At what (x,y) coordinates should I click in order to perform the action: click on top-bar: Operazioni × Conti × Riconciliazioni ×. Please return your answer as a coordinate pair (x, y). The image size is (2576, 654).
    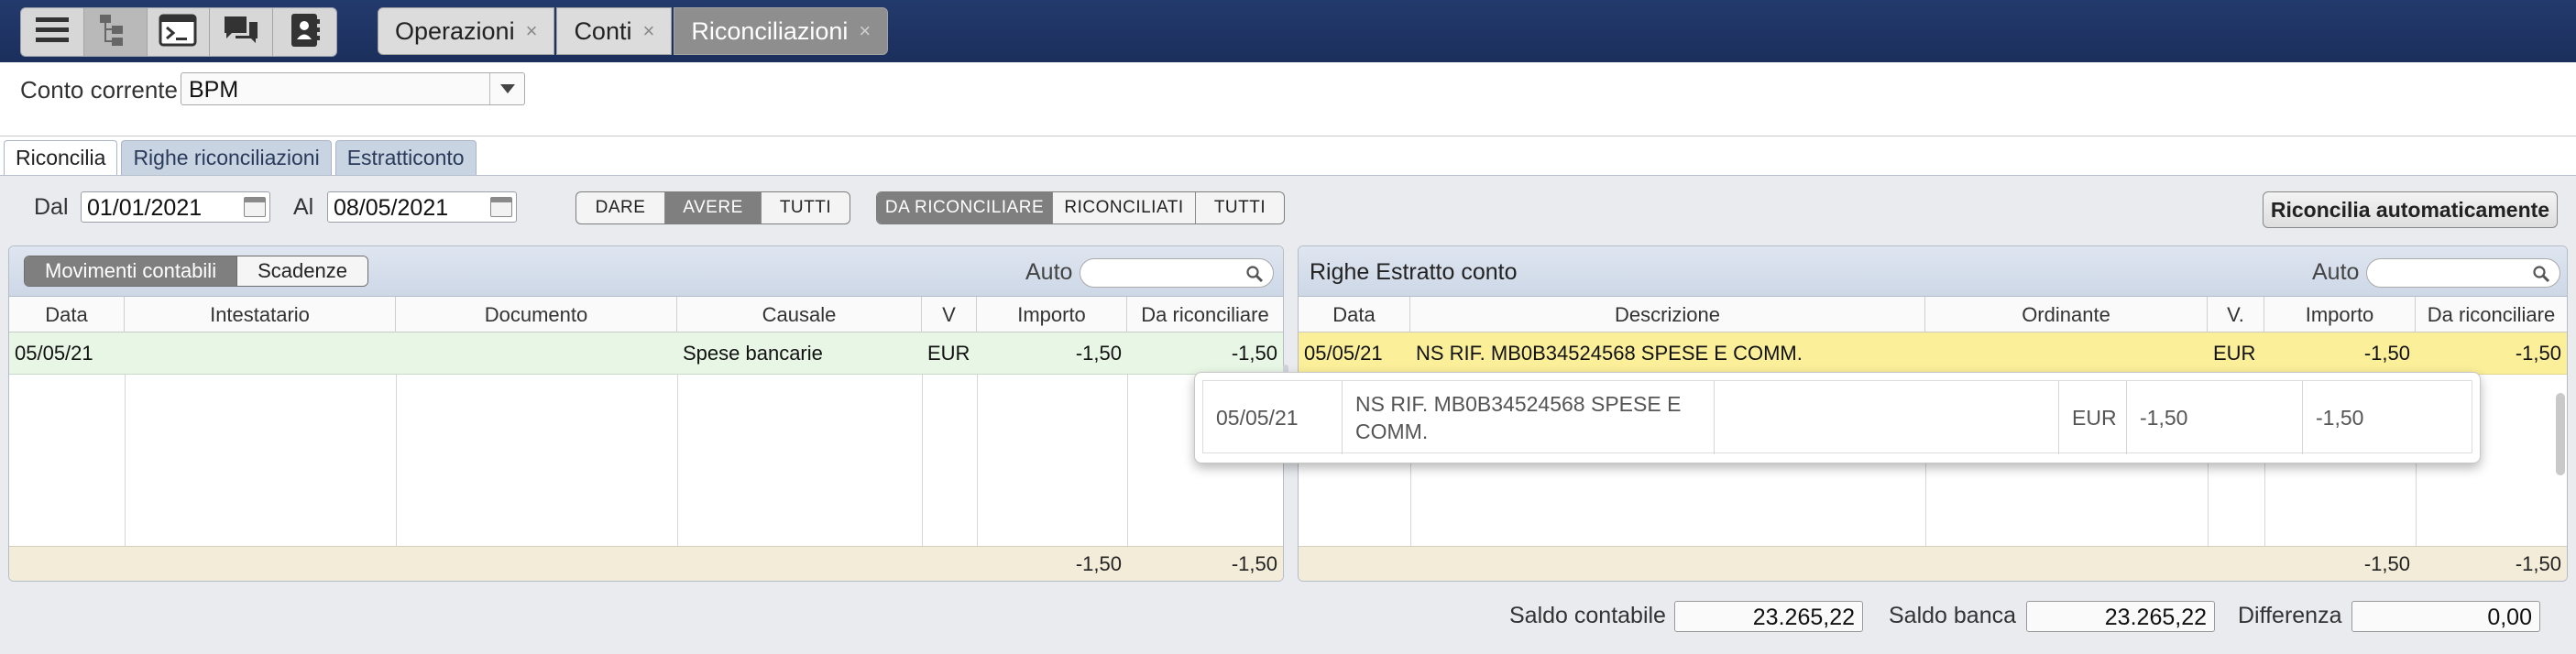
    Looking at the image, I should click on (1288, 31).